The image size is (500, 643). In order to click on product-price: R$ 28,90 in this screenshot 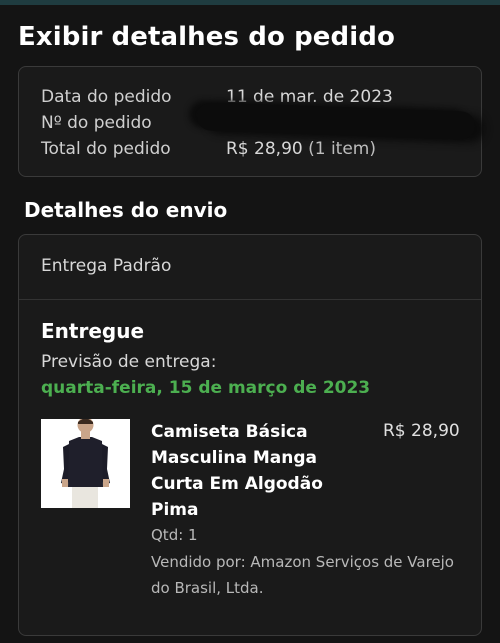, I will do `click(421, 431)`.